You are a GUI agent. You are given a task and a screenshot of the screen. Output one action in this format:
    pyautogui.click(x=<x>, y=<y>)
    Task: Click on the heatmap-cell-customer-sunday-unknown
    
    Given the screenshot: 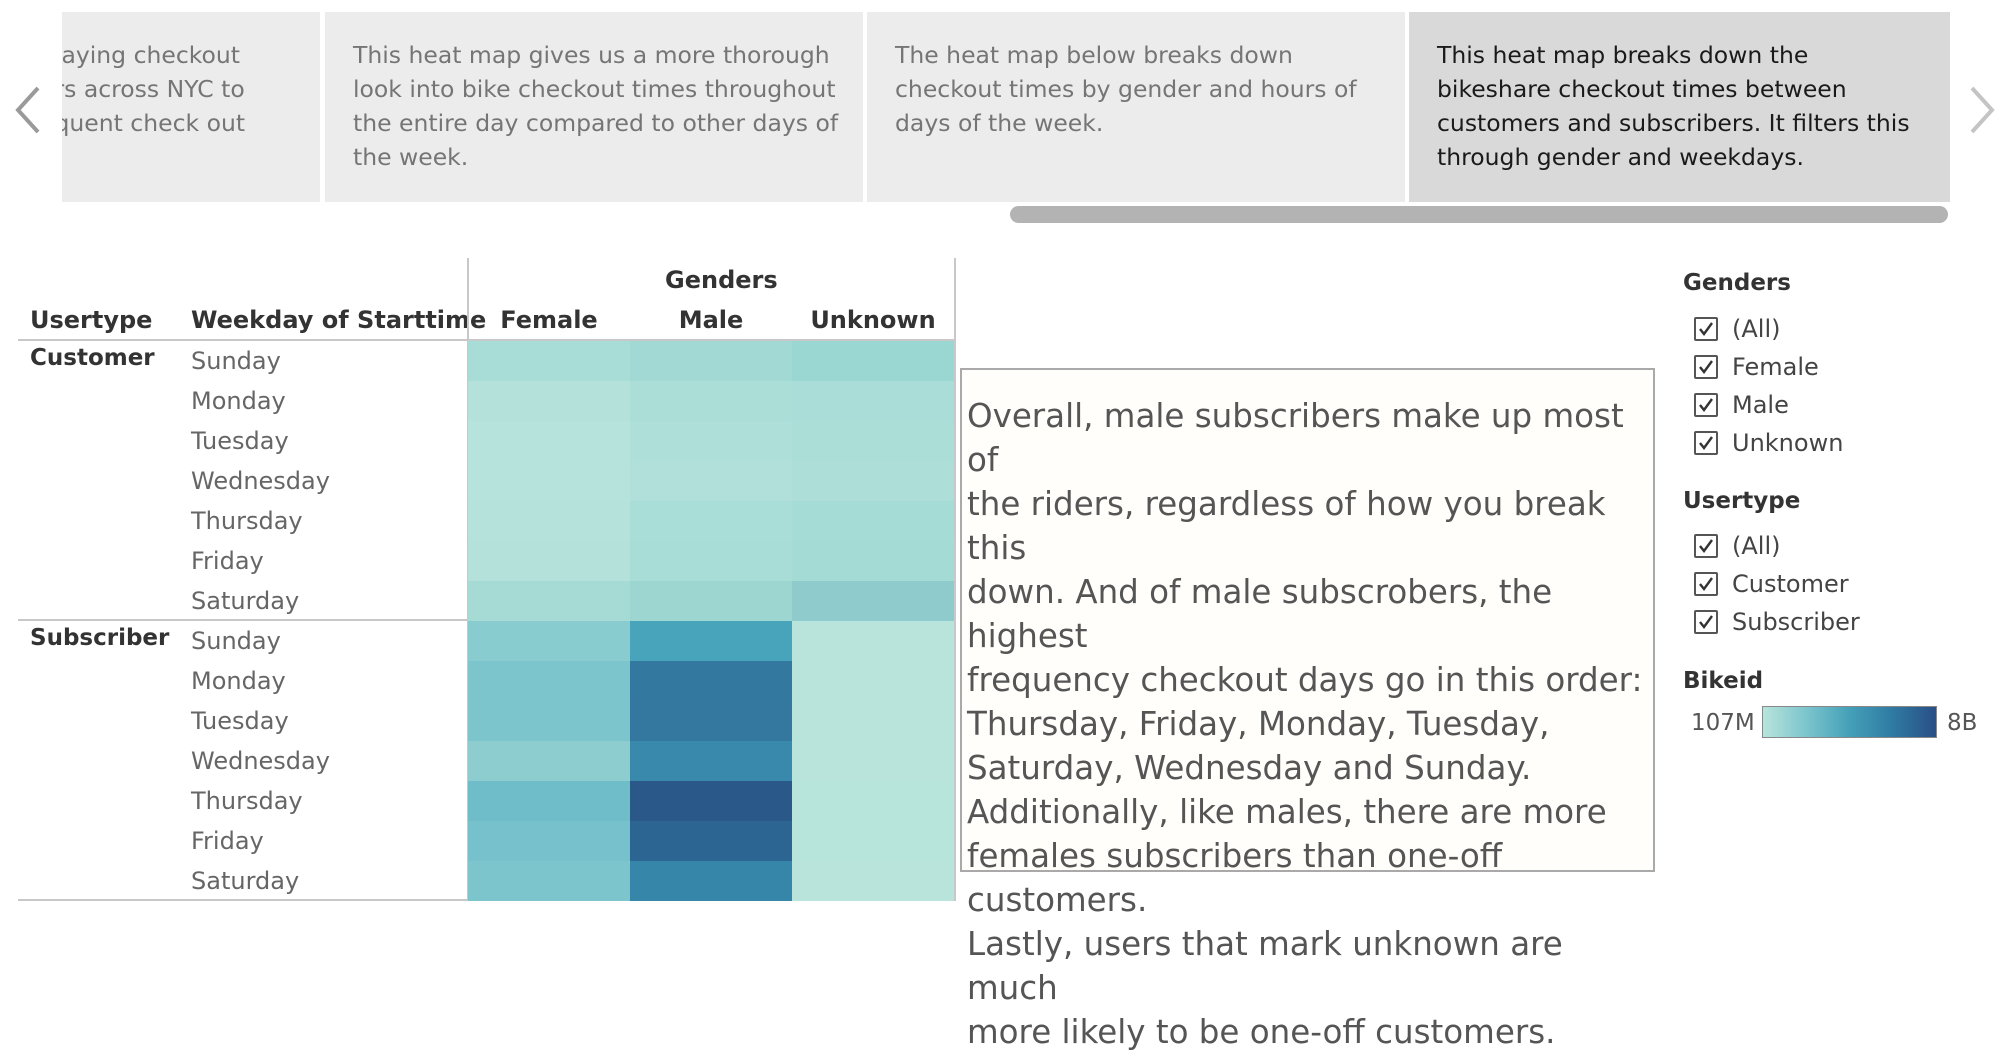 What is the action you would take?
    pyautogui.click(x=873, y=361)
    